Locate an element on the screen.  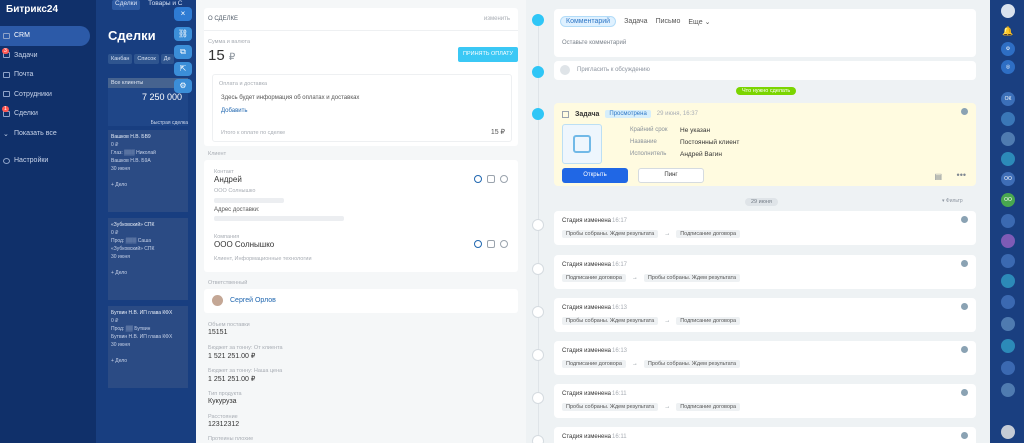
view-list: Список is located at coordinates (146, 59).